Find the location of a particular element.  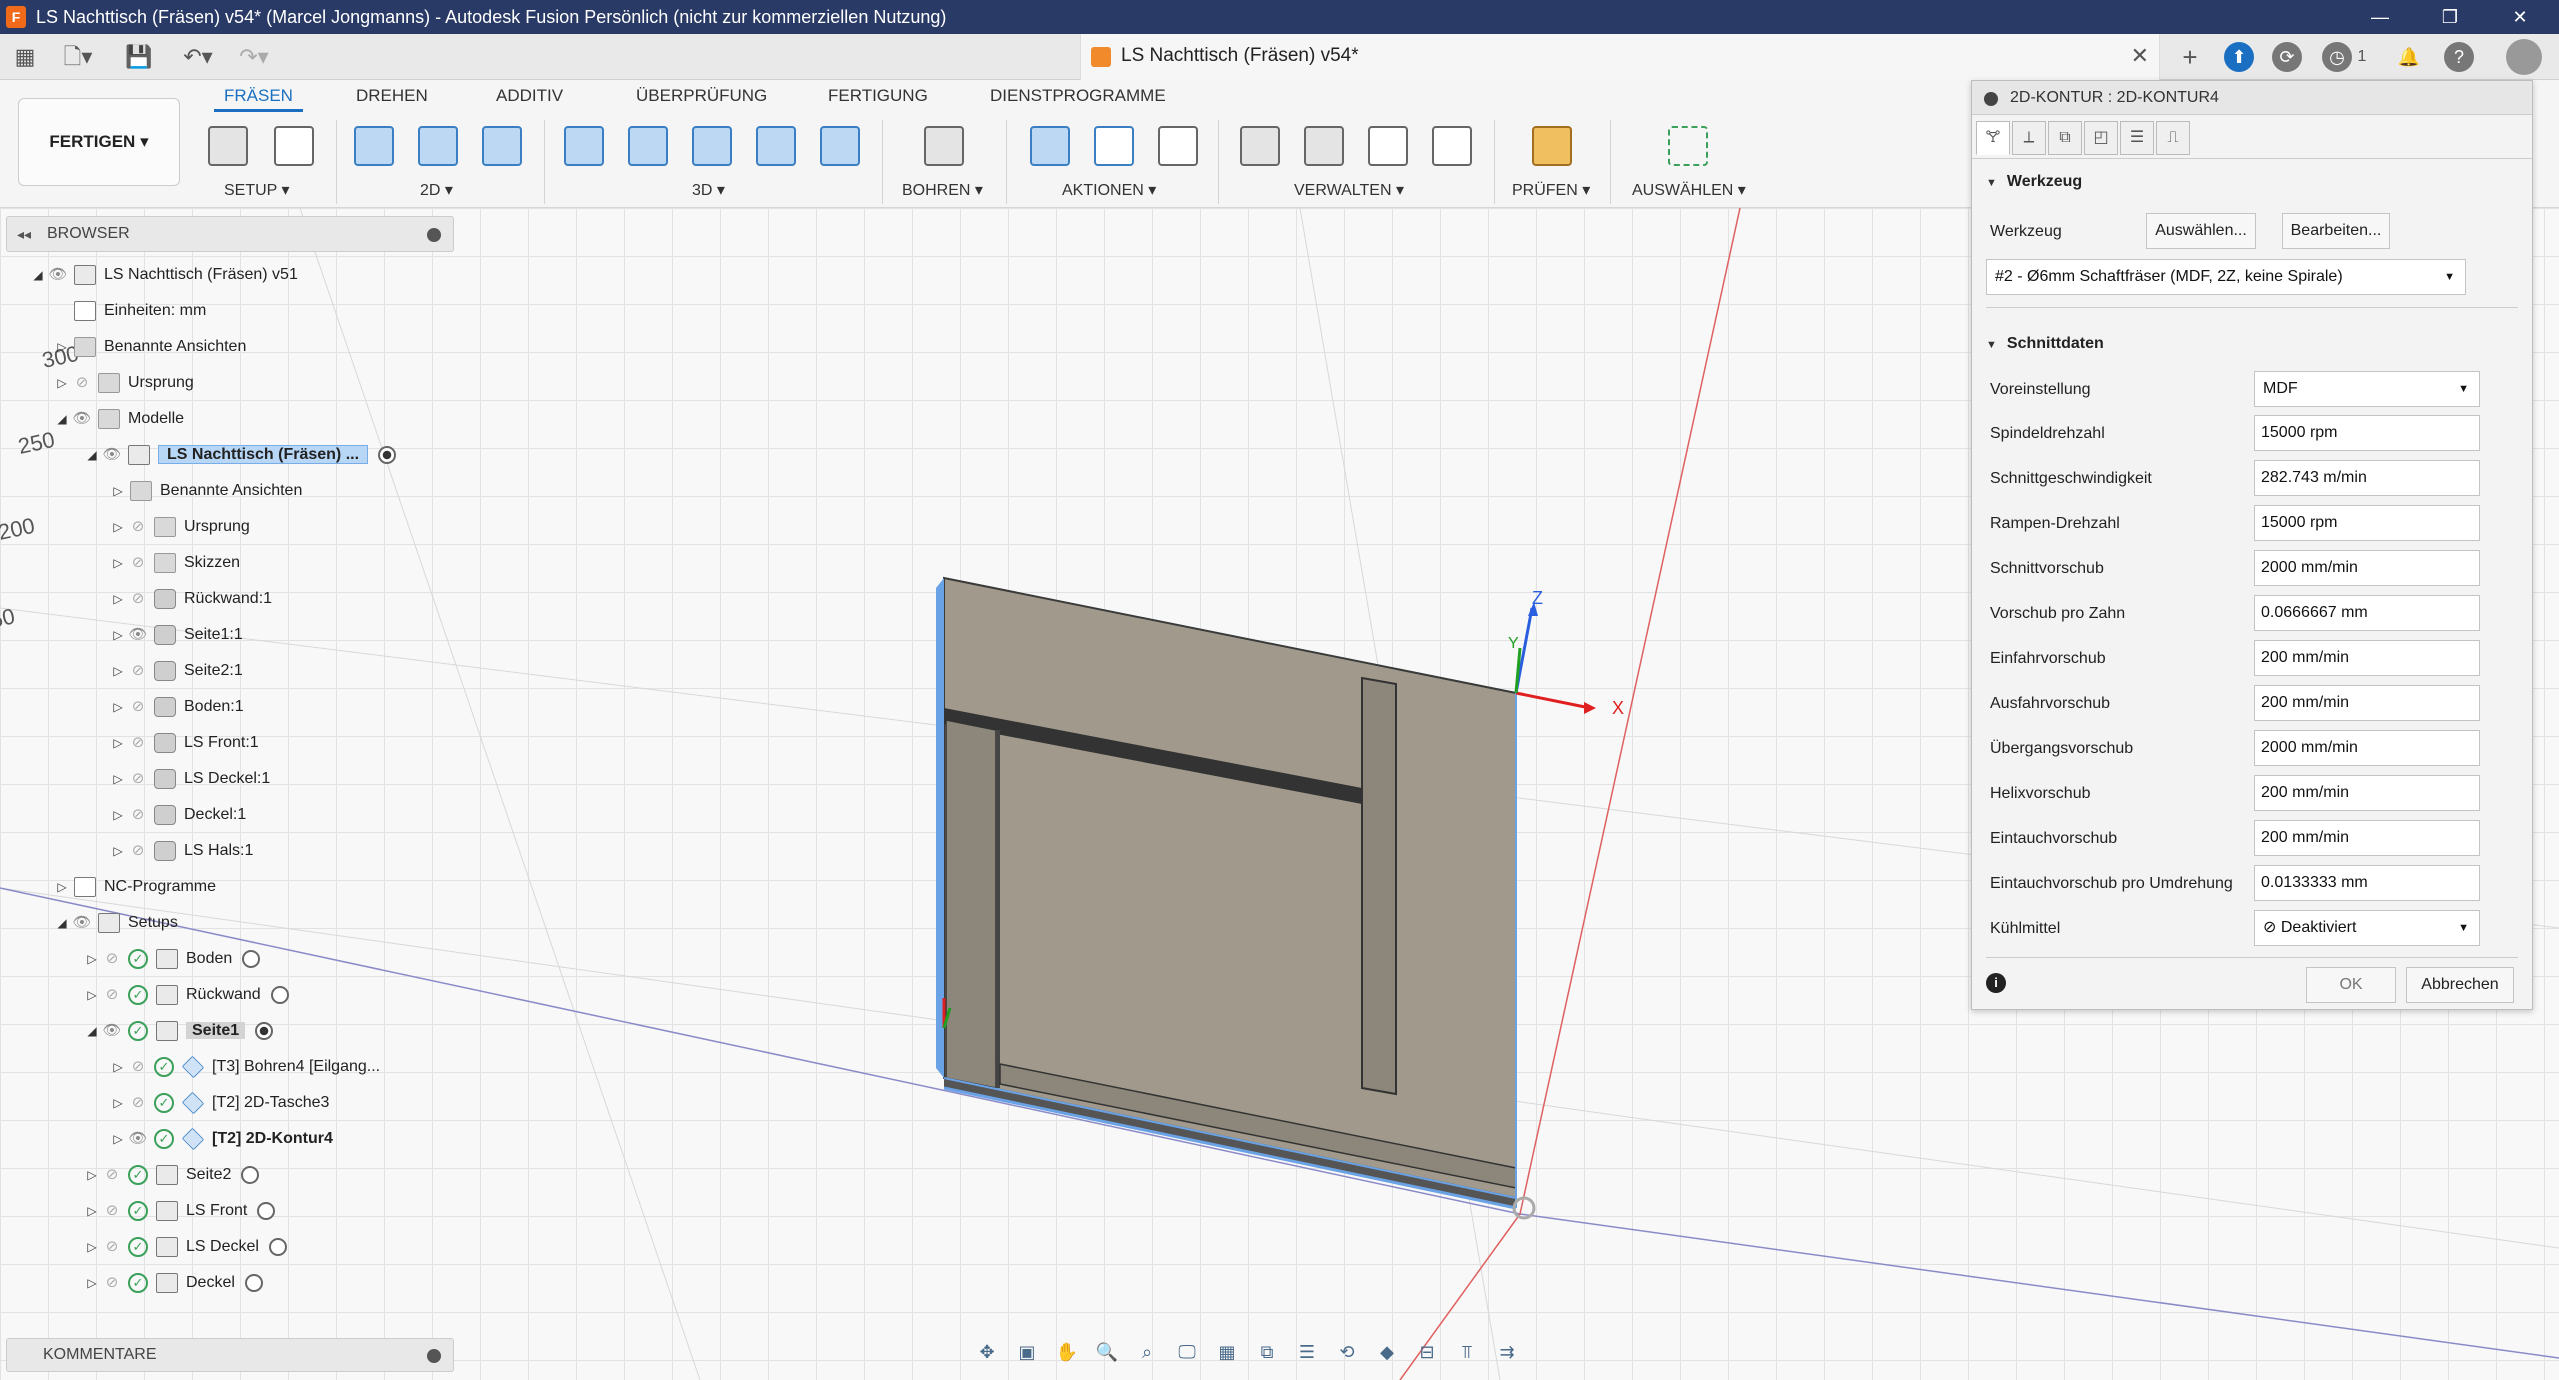

workspace-switcher: FERTIGEN ▾ is located at coordinates (99, 142).